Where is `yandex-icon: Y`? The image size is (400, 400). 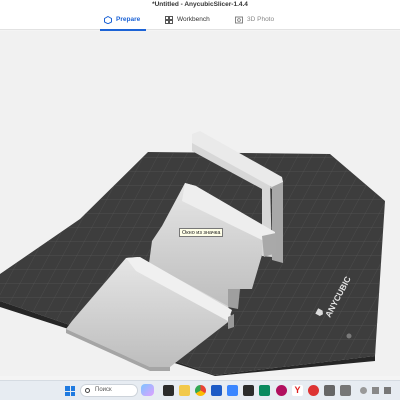
yandex-icon: Y is located at coordinates (297, 390).